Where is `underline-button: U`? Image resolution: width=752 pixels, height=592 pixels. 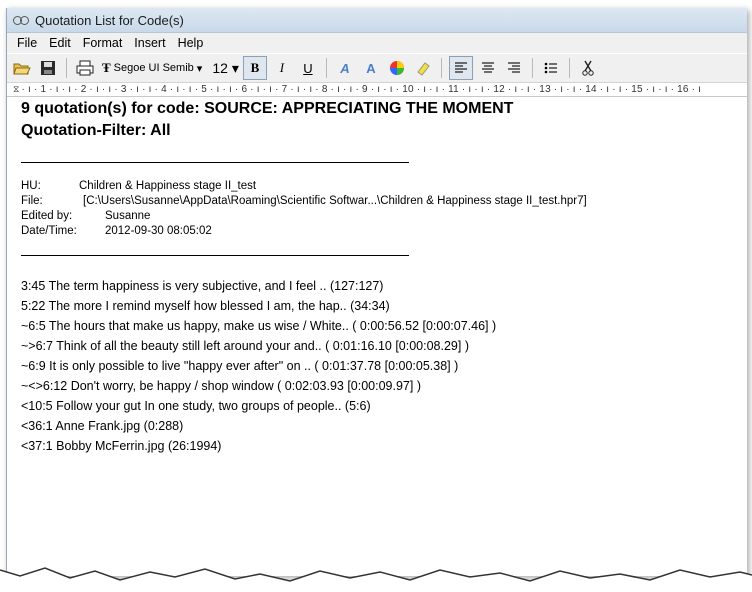
underline-button: U is located at coordinates (308, 68).